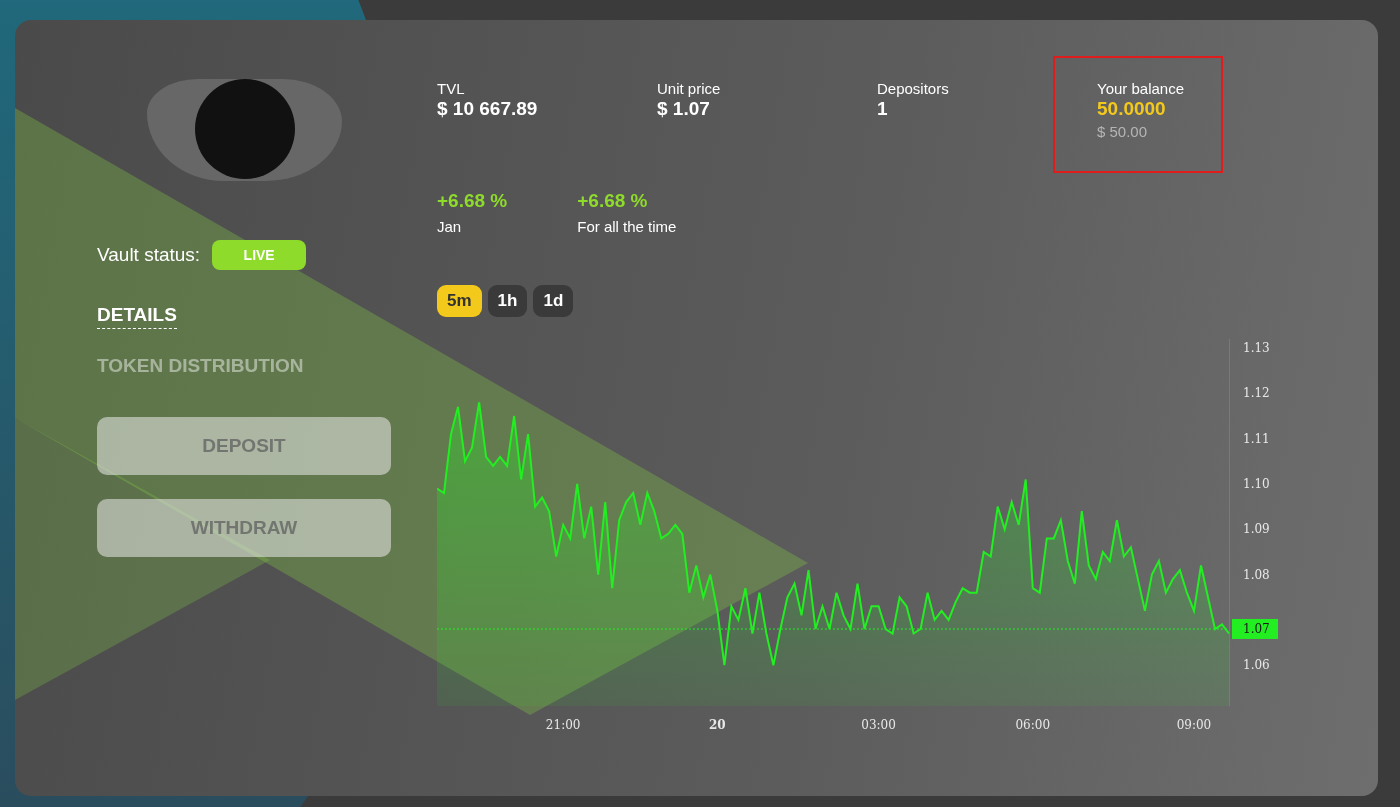 This screenshot has width=1400, height=807. I want to click on stat-label: TVL, so click(451, 88).